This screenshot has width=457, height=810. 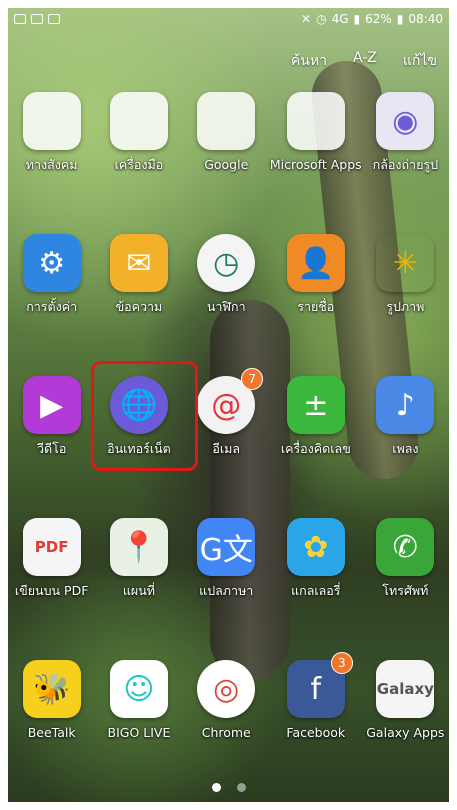 I want to click on app-label: โทรศัพท์, so click(x=405, y=590).